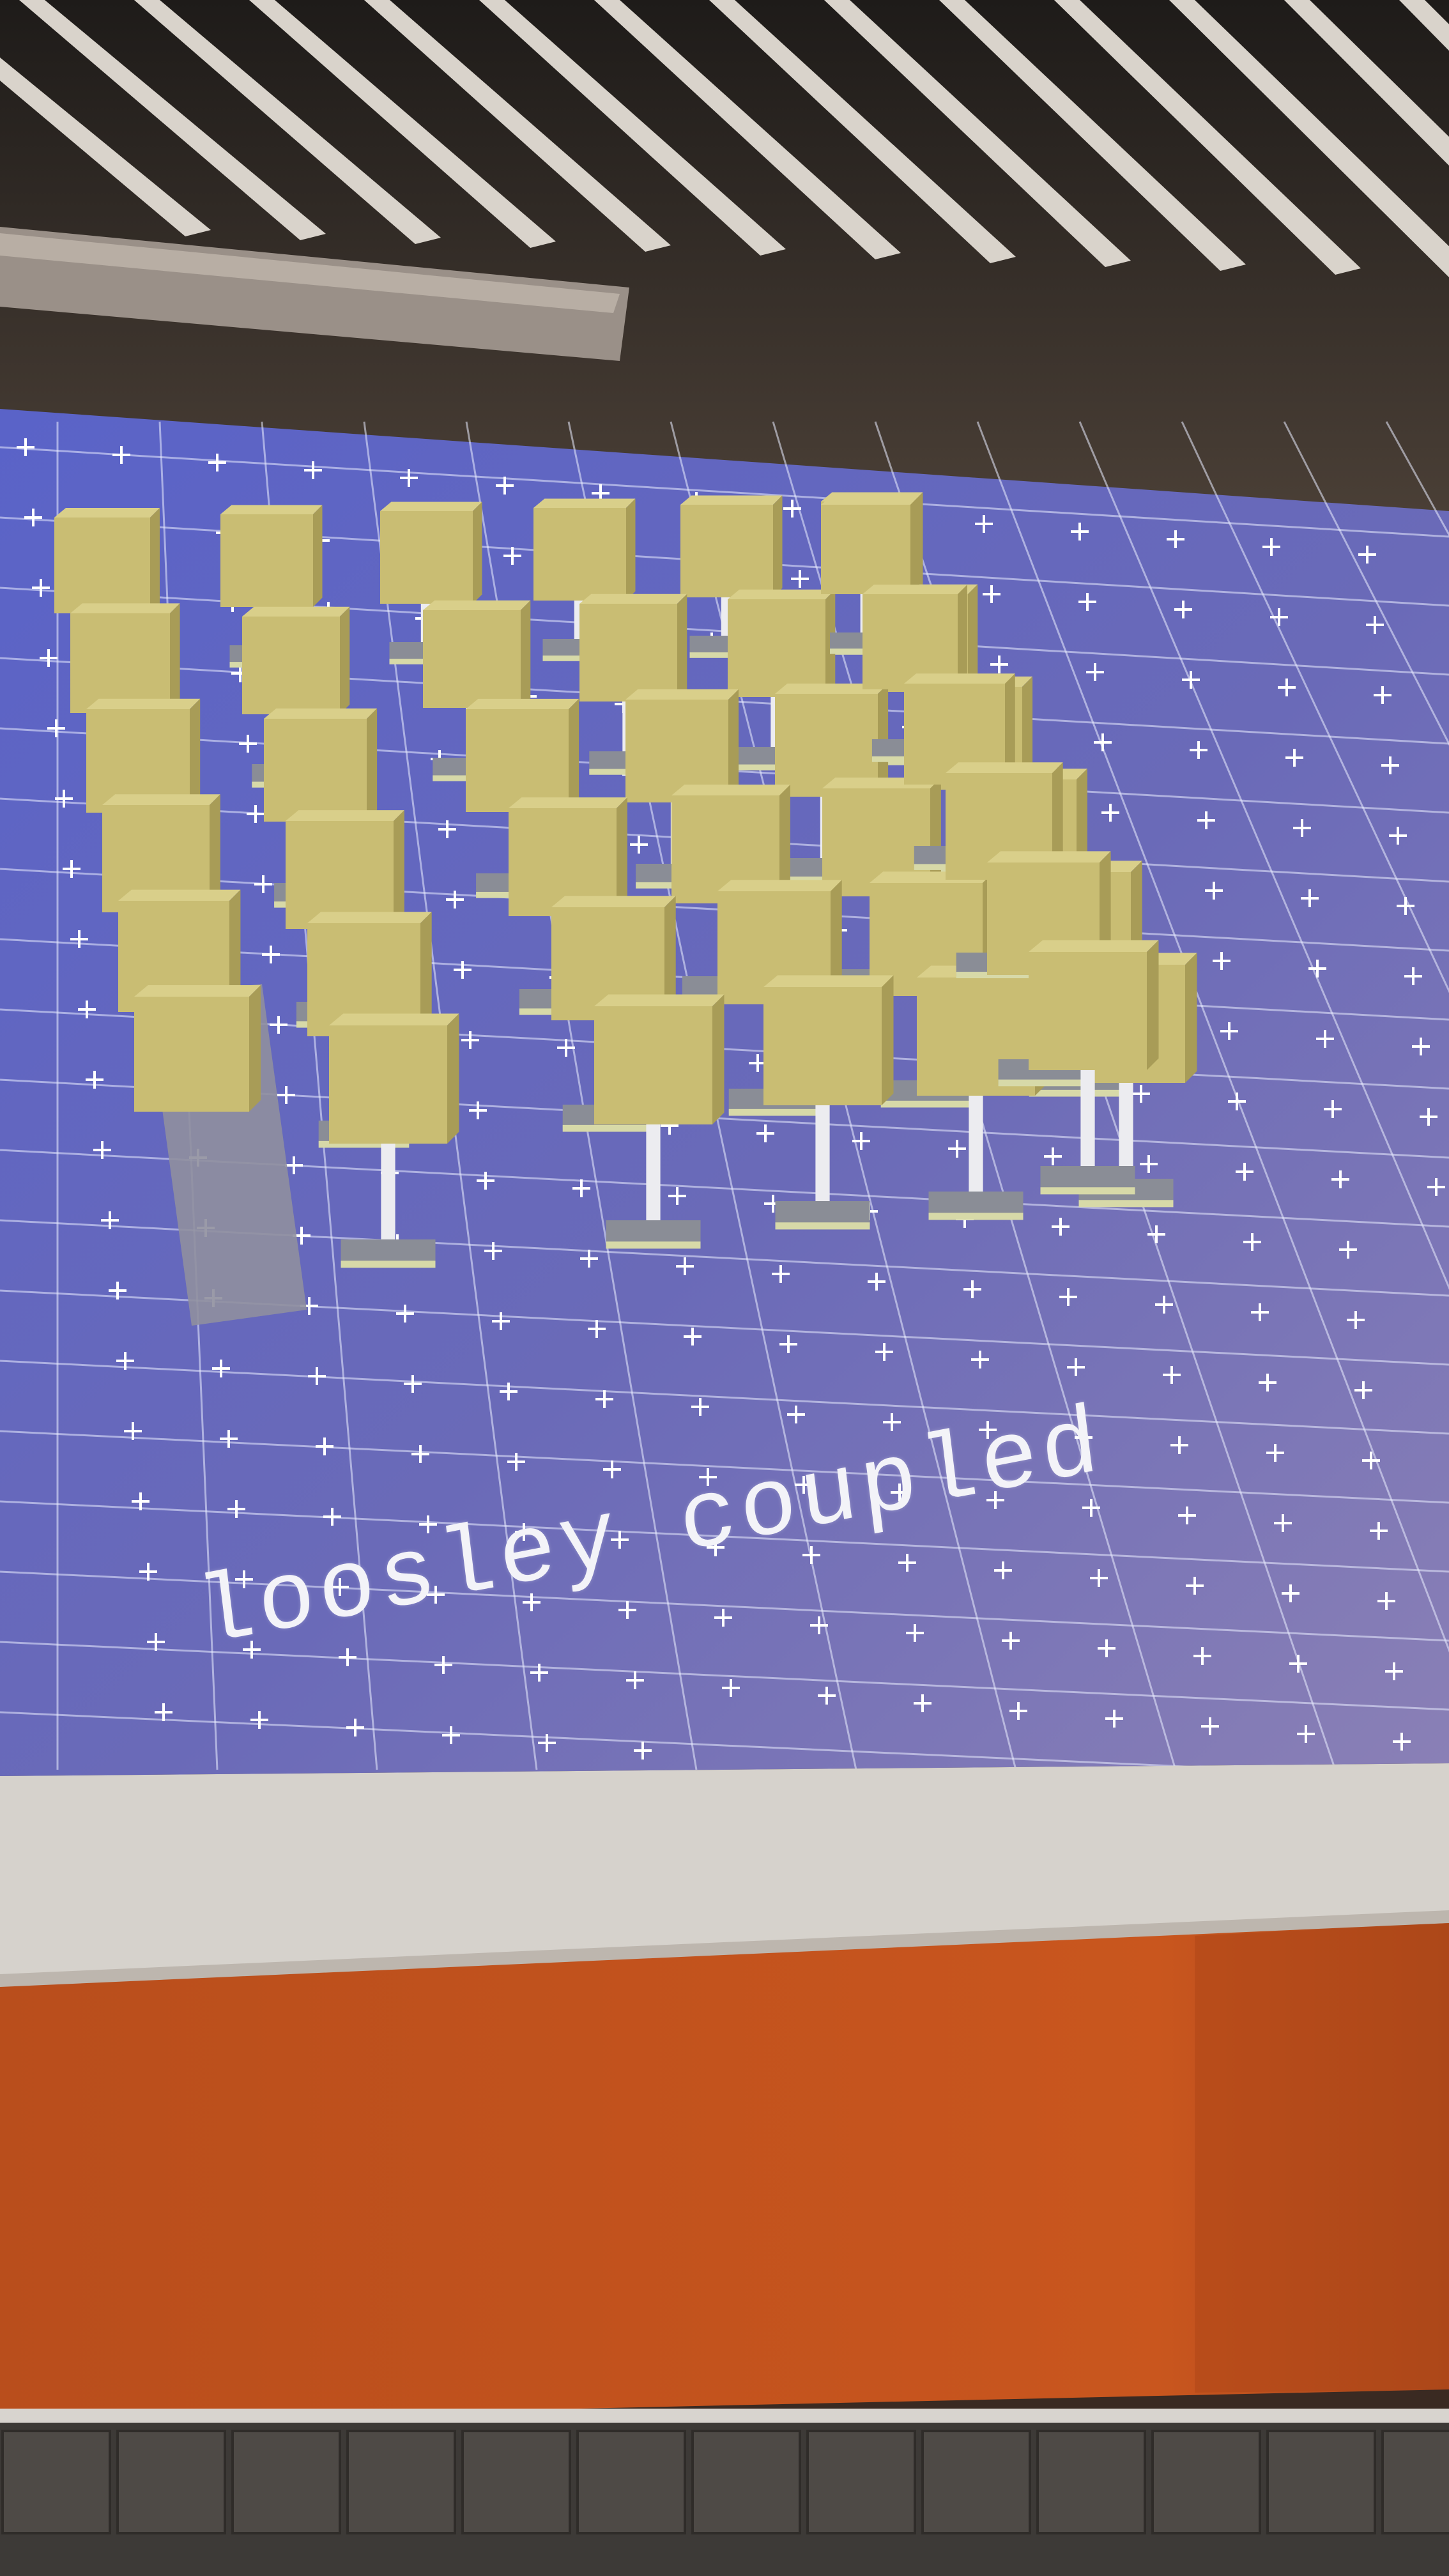 Image resolution: width=1449 pixels, height=2576 pixels. What do you see at coordinates (724, 2416) in the screenshot?
I see `rail-top-edge` at bounding box center [724, 2416].